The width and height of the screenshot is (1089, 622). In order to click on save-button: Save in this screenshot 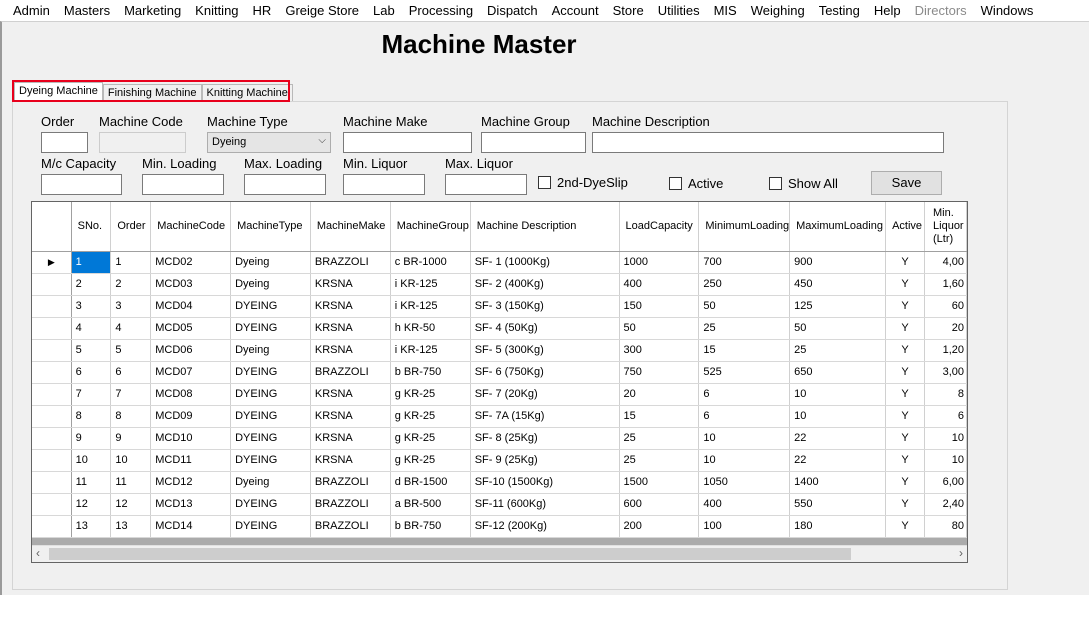, I will do `click(906, 183)`.